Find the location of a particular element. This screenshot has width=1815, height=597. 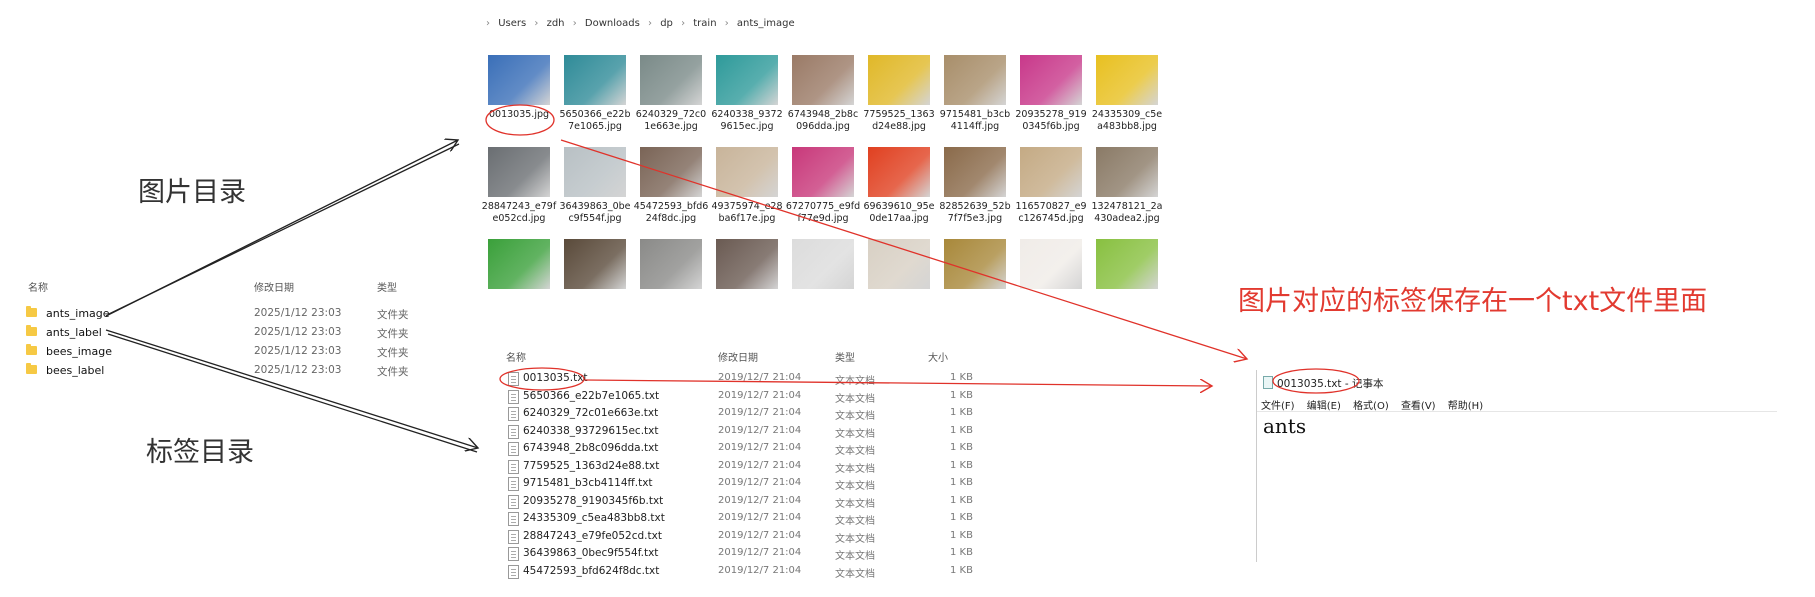

arrow-label-to-notepad is located at coordinates (898, 383).